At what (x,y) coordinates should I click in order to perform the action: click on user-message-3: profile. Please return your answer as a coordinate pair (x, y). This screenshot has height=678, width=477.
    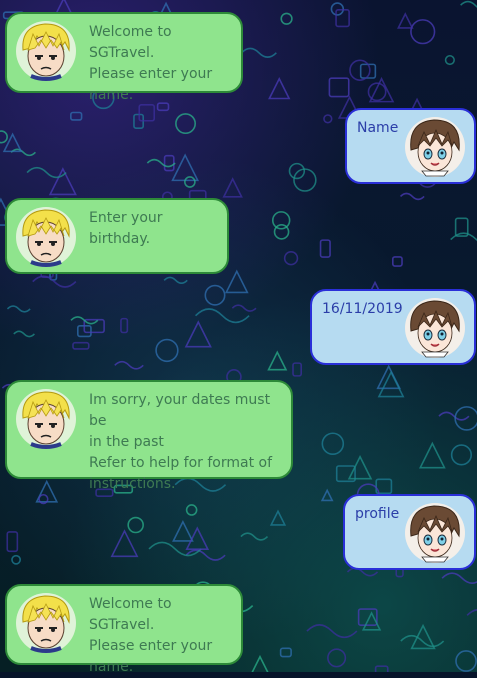
    Looking at the image, I should click on (409, 532).